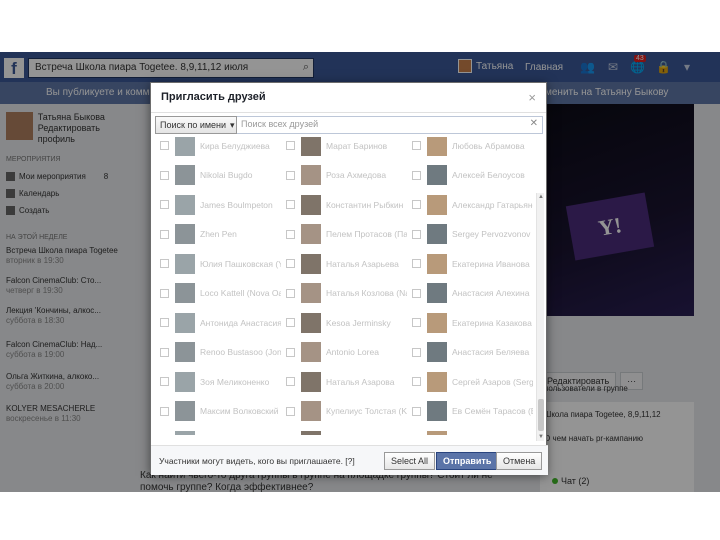 The width and height of the screenshot is (720, 540). I want to click on friend-item: Loco Kattell (Nova Oaks), so click(218, 293).